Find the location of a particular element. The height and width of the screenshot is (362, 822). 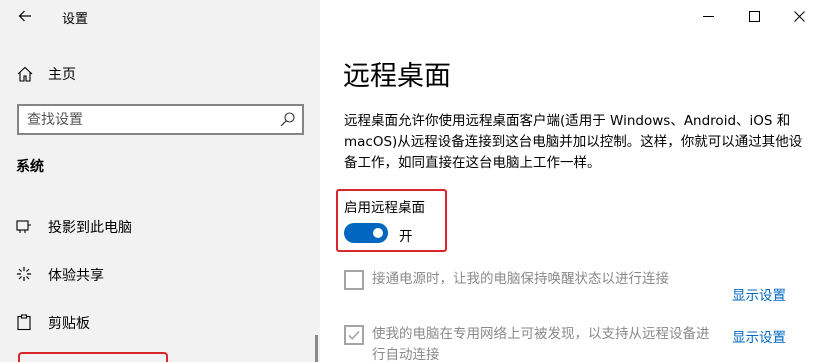

search-box is located at coordinates (160, 119).